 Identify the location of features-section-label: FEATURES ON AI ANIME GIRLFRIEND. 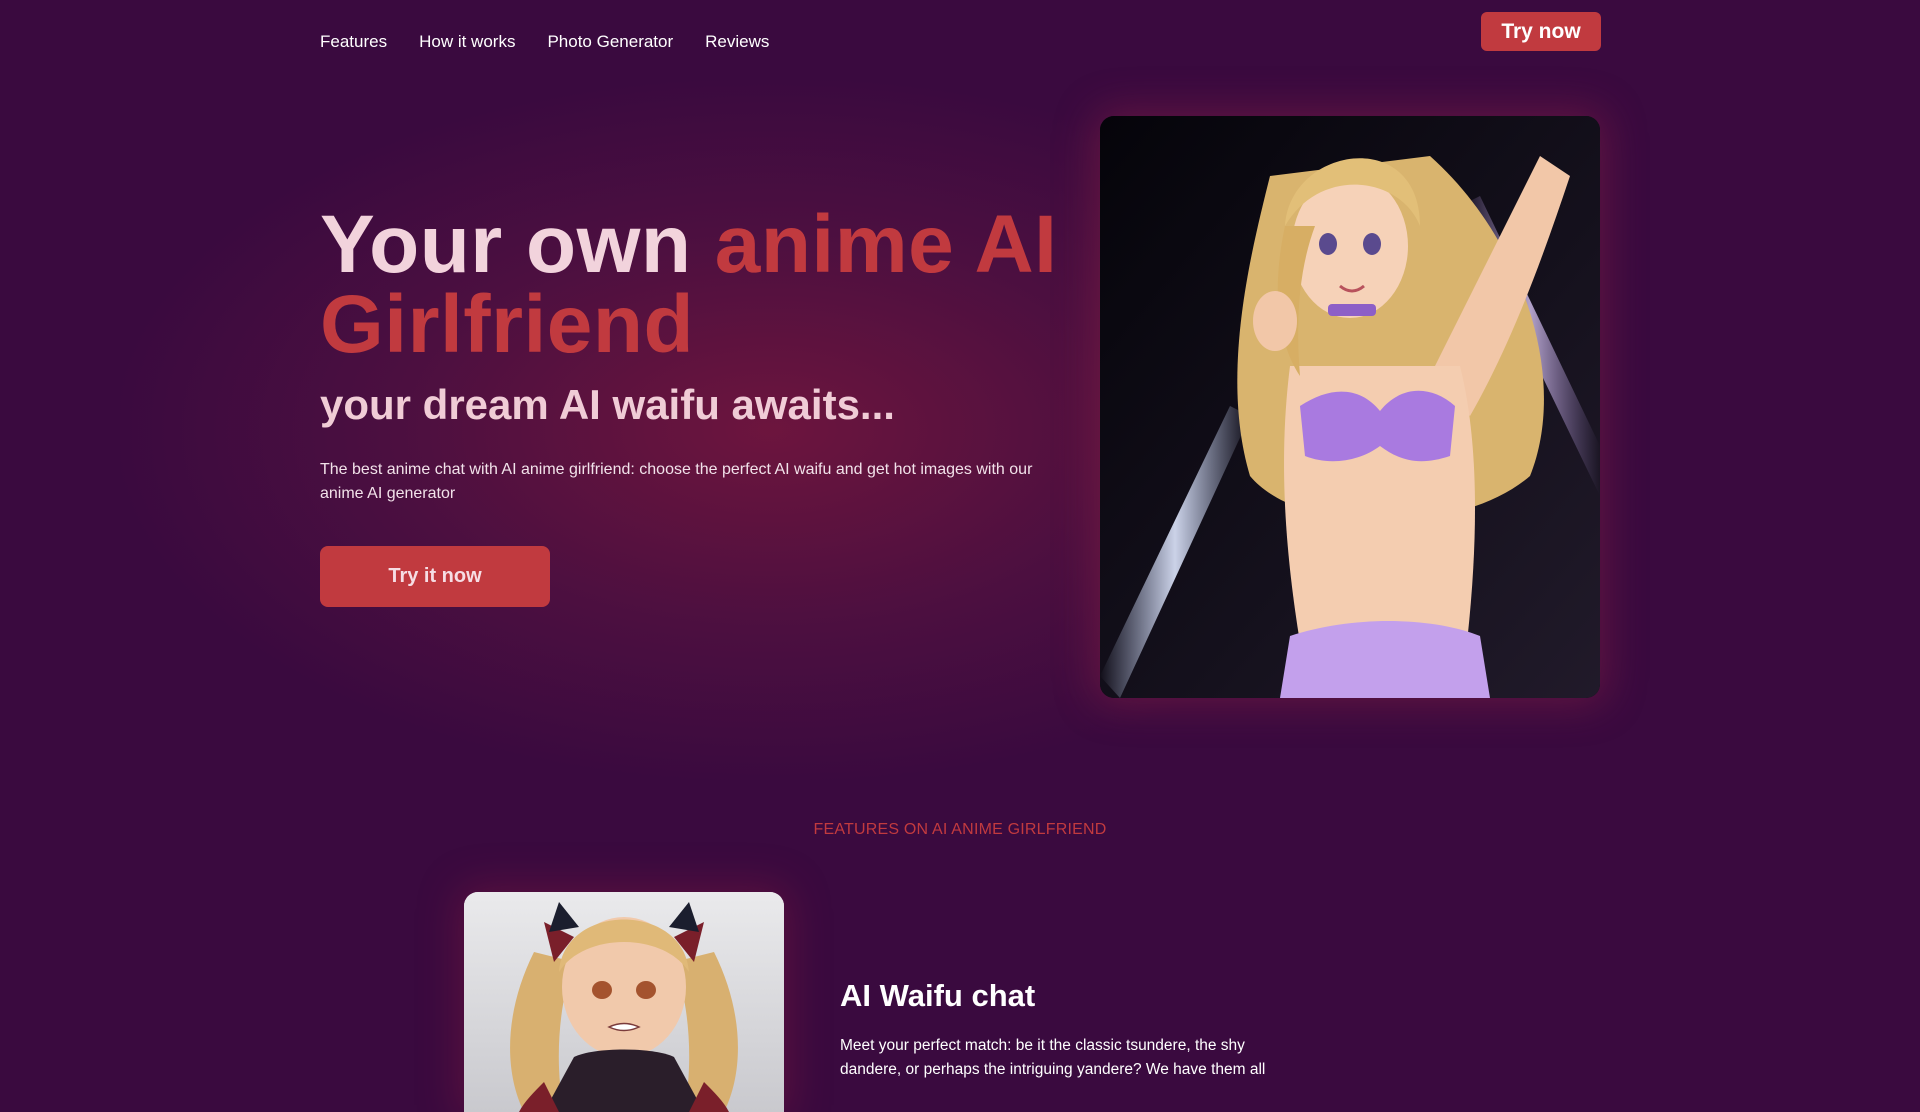
(960, 829).